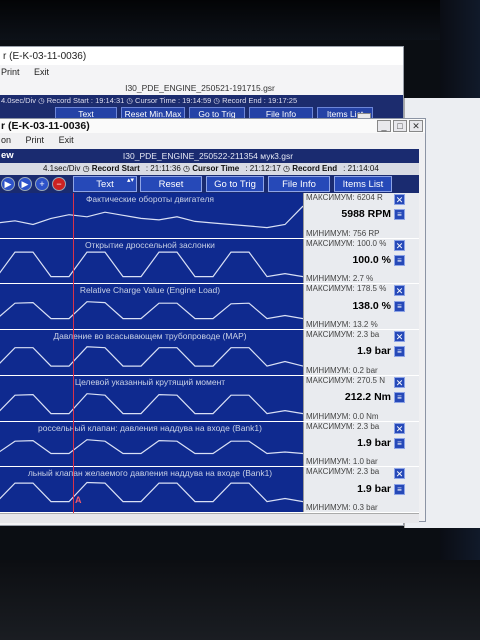  What do you see at coordinates (42, 184) in the screenshot?
I see `zoom-in-icon: +` at bounding box center [42, 184].